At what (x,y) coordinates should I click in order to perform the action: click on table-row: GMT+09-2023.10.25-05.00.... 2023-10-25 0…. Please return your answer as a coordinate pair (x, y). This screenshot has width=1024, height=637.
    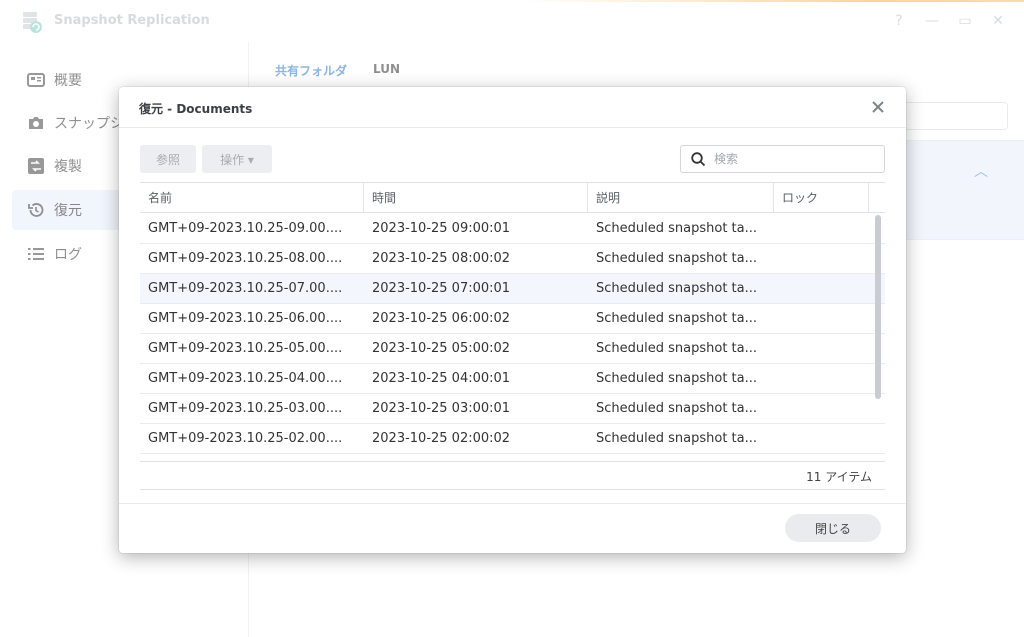
    Looking at the image, I should click on (512, 349).